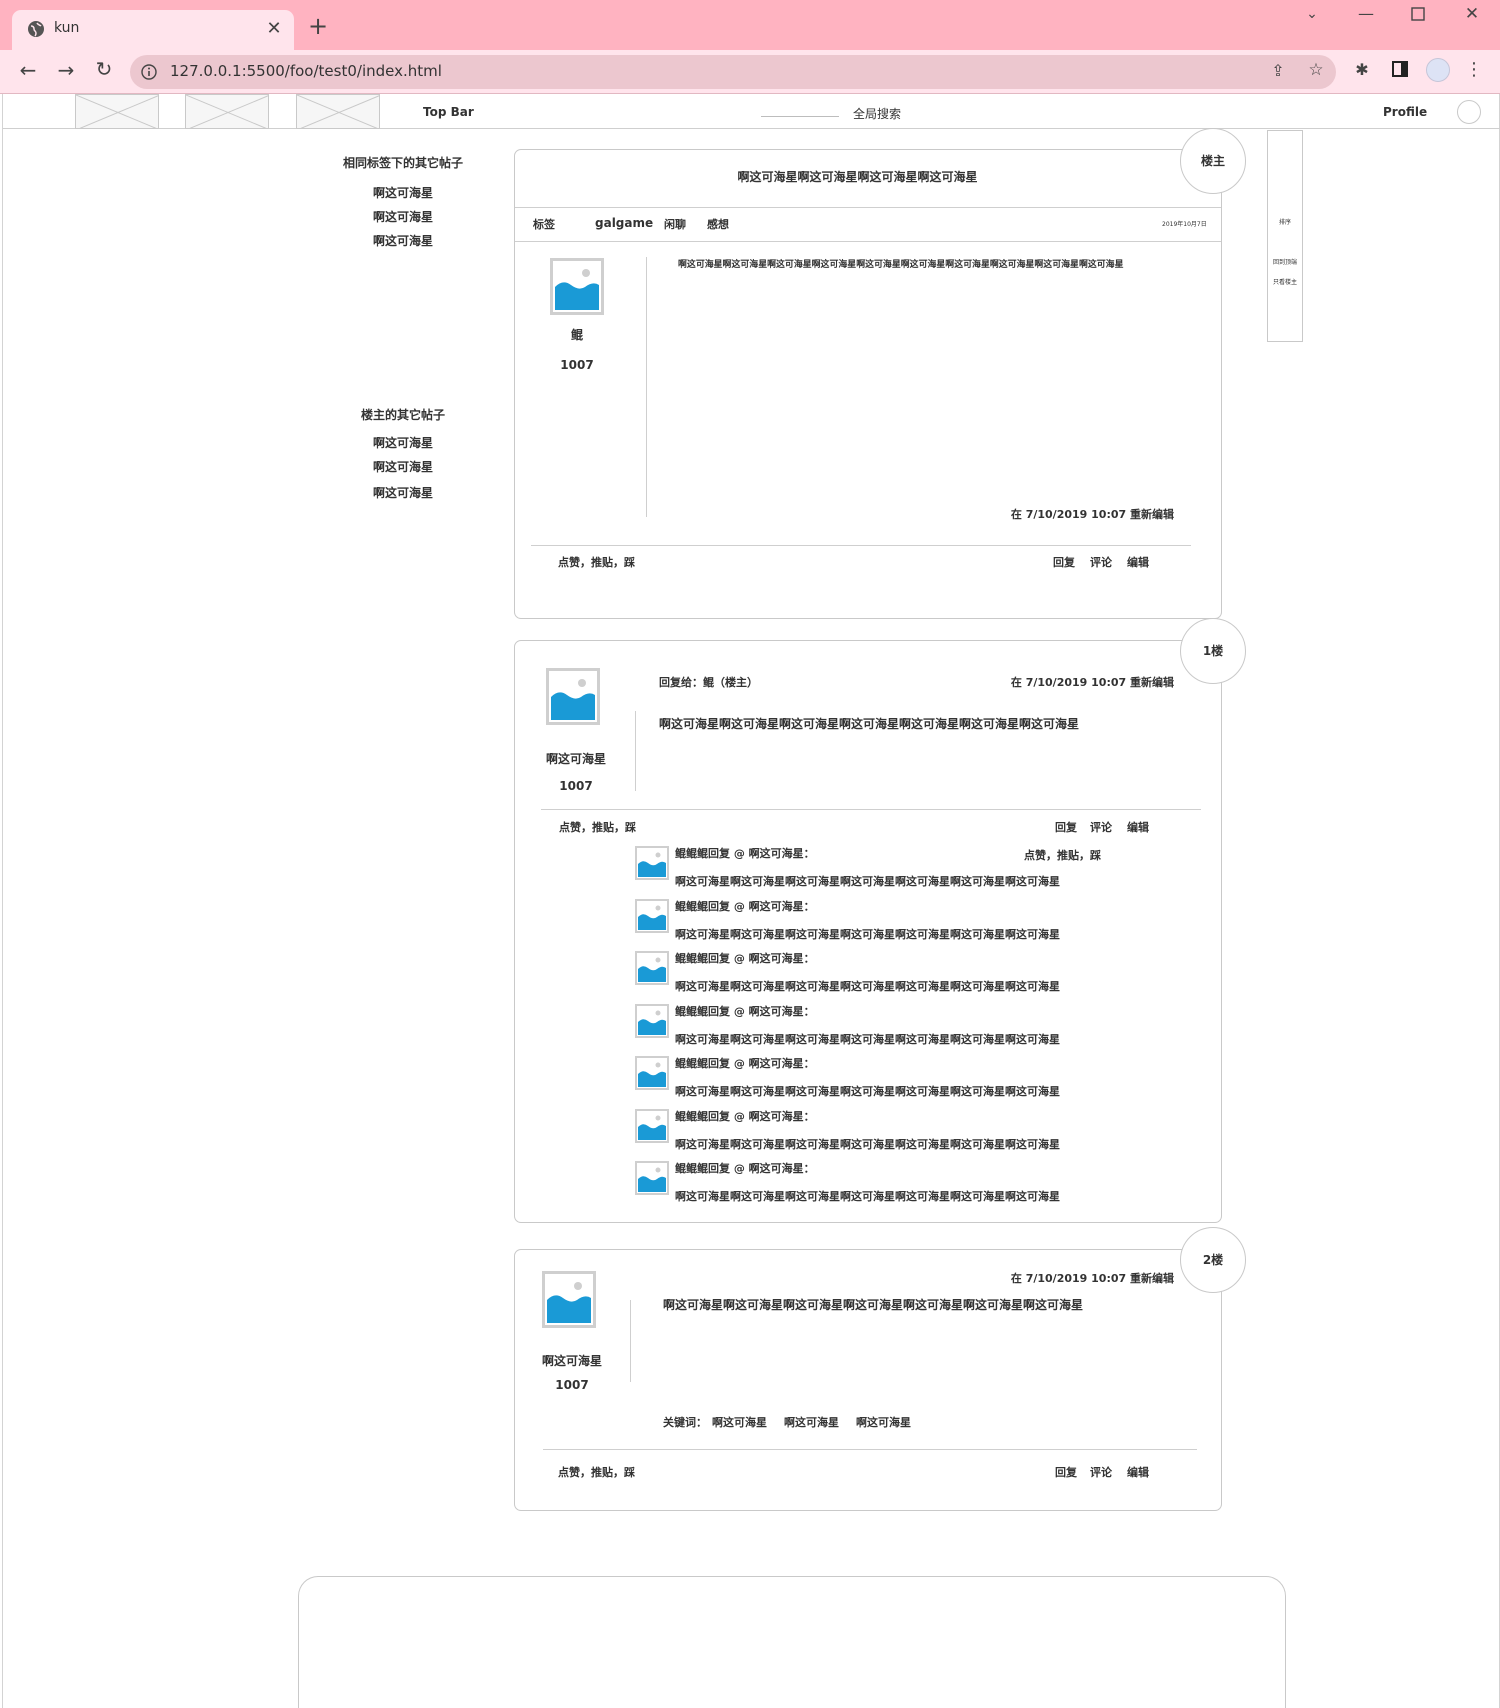  What do you see at coordinates (153, 30) in the screenshot?
I see `browser-tab: kun ✕` at bounding box center [153, 30].